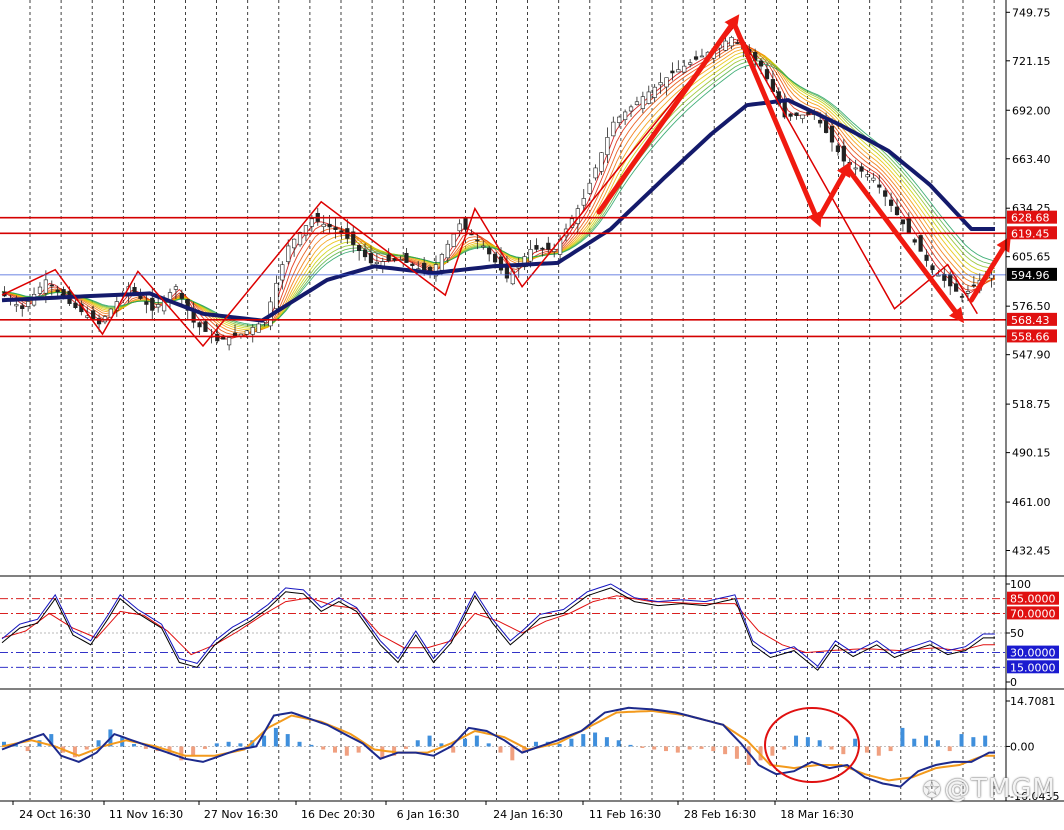 Image resolution: width=1064 pixels, height=830 pixels. What do you see at coordinates (1031, 306) in the screenshot?
I see `y-tick-label: 576.50` at bounding box center [1031, 306].